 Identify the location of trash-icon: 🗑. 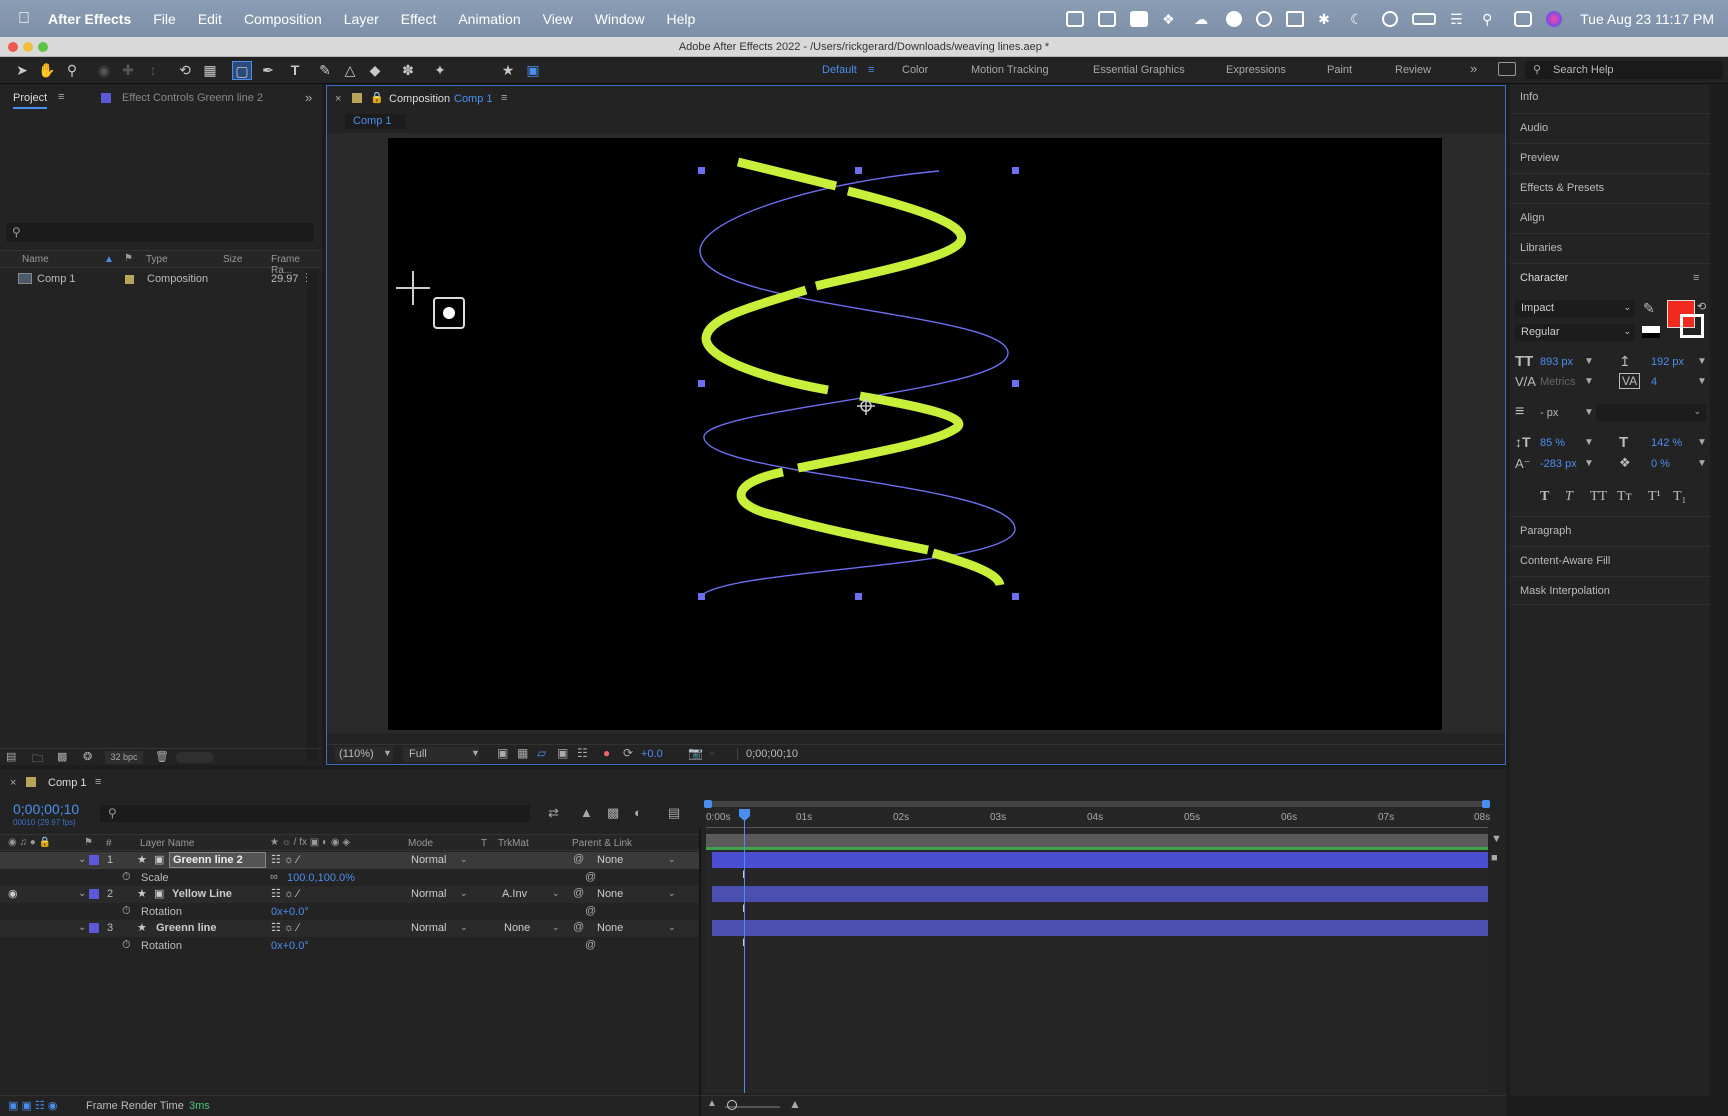
(162, 756).